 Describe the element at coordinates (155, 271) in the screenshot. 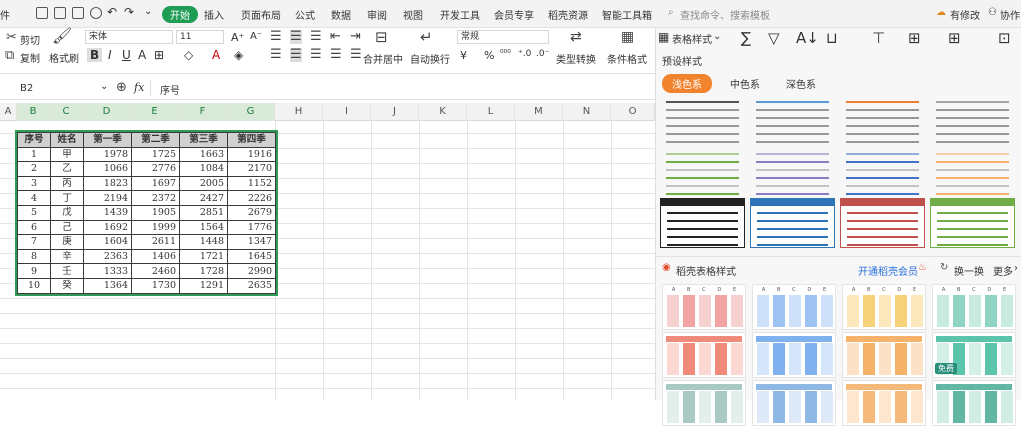

I see `table-cell: 2460` at that location.